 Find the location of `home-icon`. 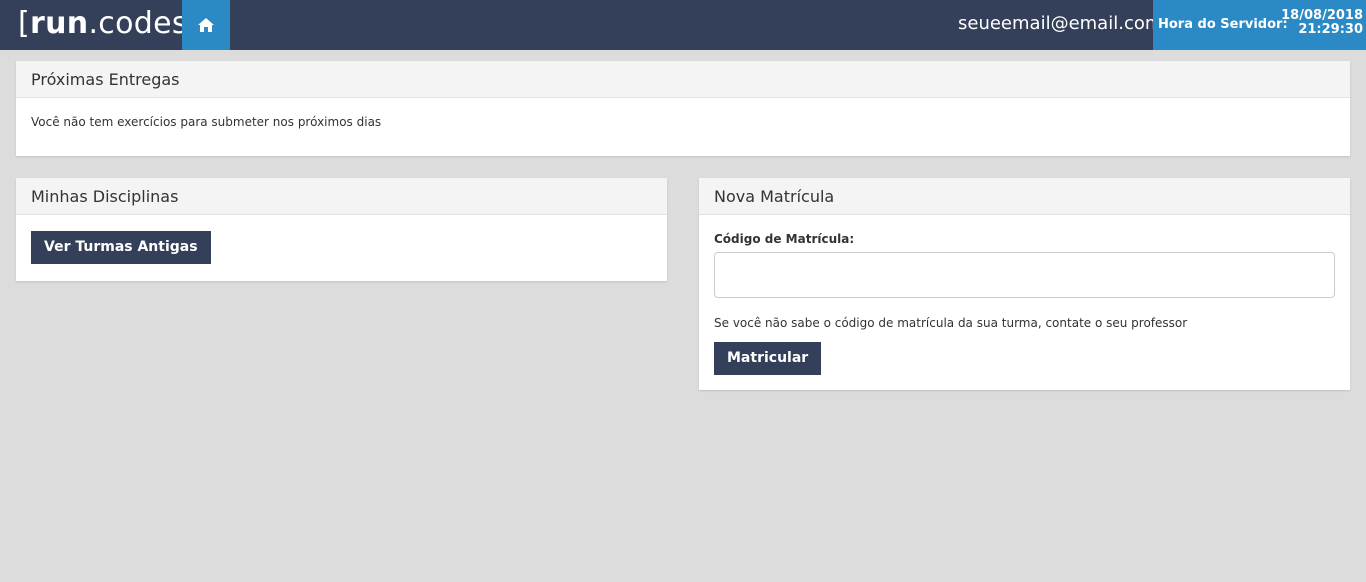

home-icon is located at coordinates (206, 25).